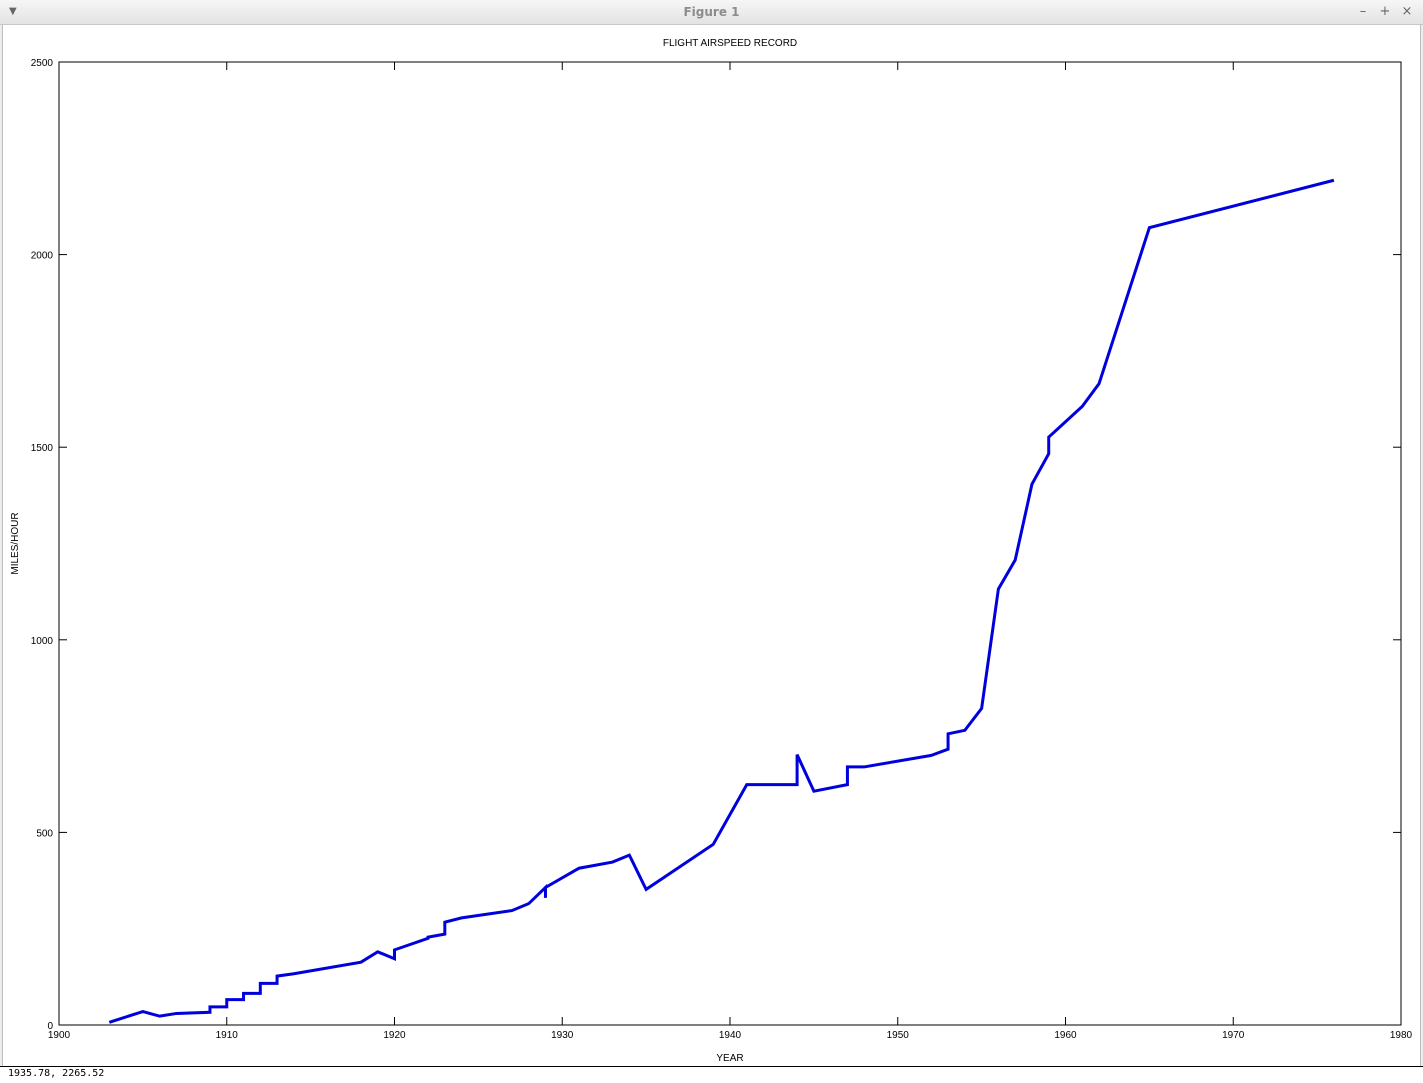  I want to click on y-axis-label: MILES/HOUR, so click(15, 543).